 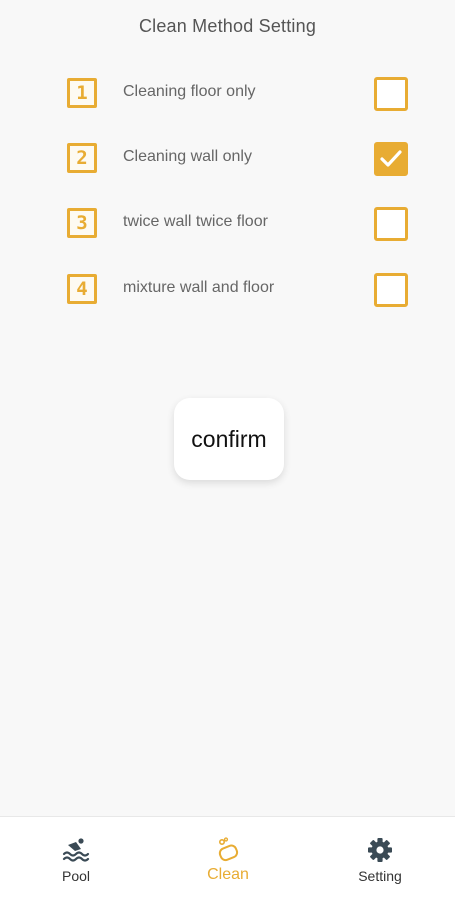 I want to click on nav-item-setting: Setting, so click(x=379, y=859).